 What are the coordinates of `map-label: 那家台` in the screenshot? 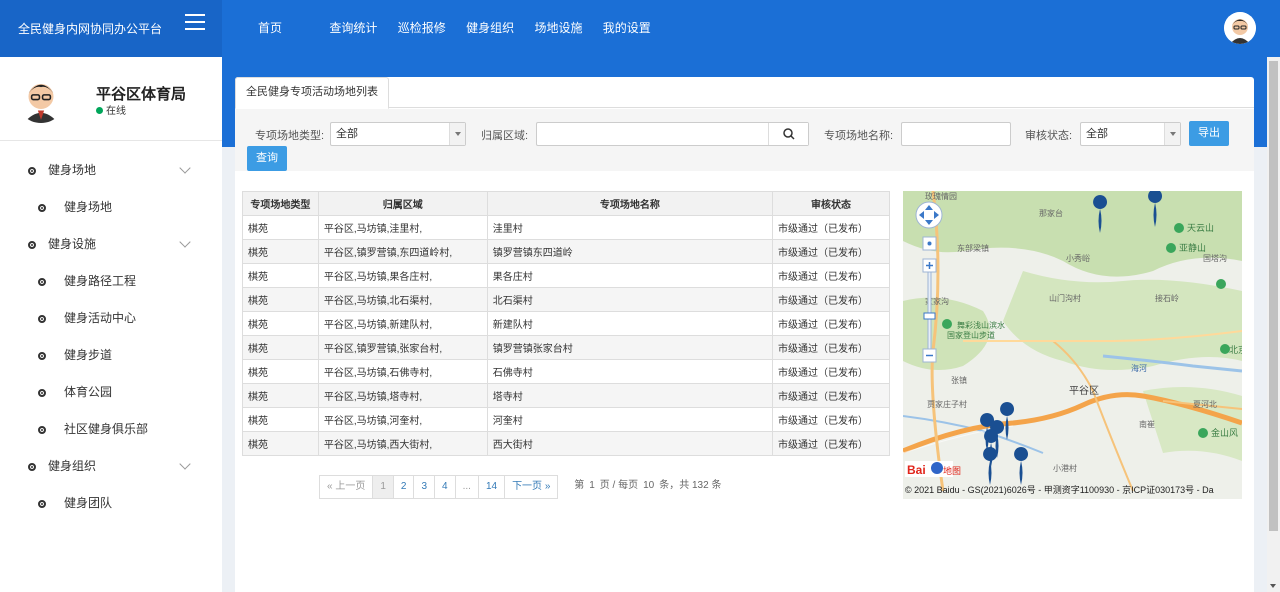 It's located at (1051, 213).